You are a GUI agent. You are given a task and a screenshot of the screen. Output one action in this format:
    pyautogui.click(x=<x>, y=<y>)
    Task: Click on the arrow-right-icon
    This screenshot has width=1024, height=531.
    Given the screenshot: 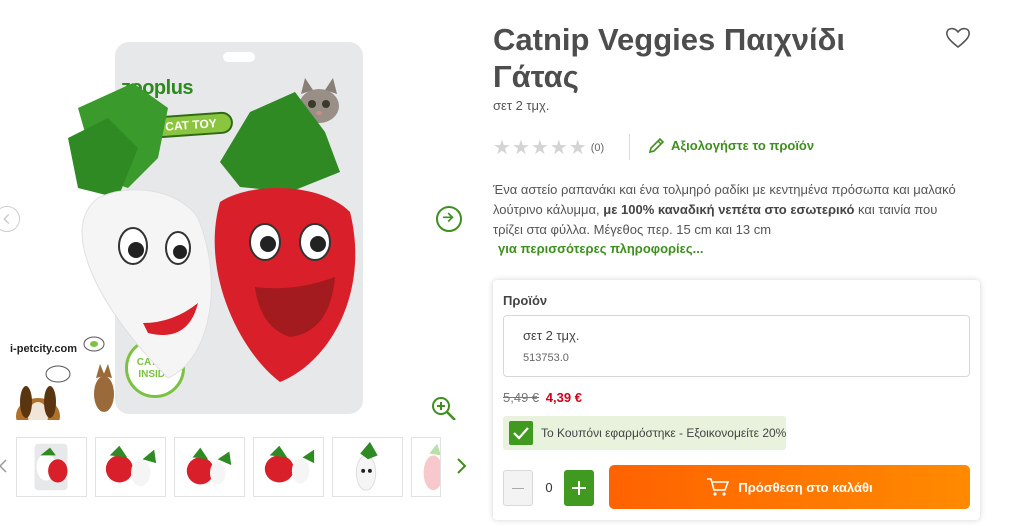 What is the action you would take?
    pyautogui.click(x=448, y=217)
    